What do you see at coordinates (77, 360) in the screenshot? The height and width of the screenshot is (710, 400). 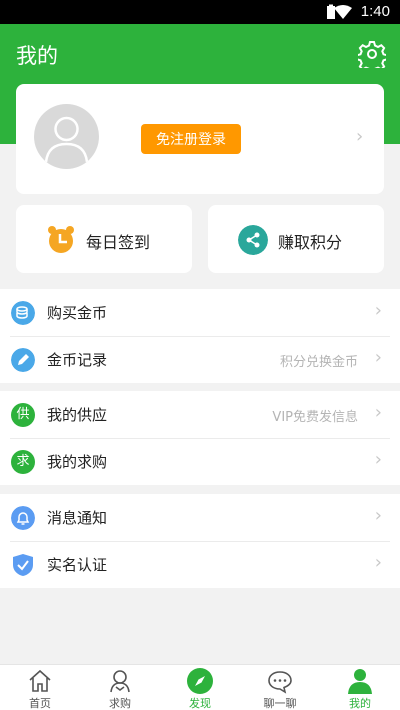 I see `menu-label: 金币记录` at bounding box center [77, 360].